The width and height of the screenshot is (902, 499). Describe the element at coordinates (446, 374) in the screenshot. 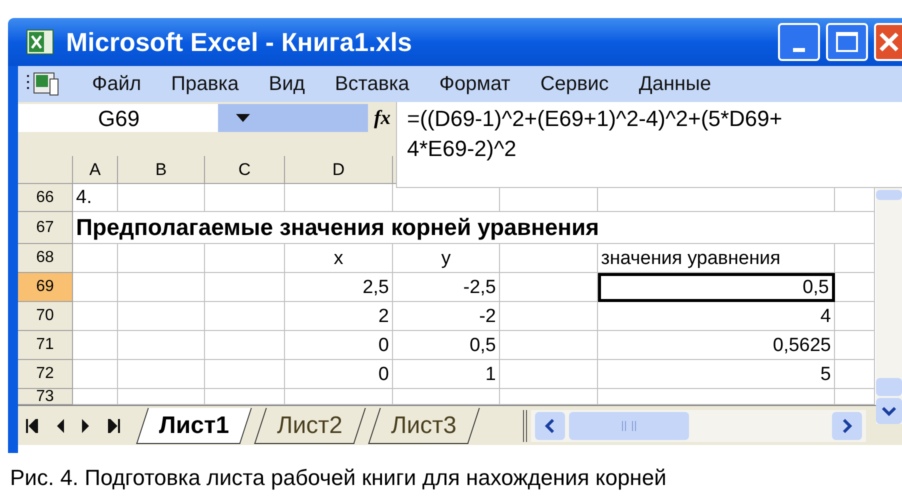

I see `table-cell: 1` at that location.